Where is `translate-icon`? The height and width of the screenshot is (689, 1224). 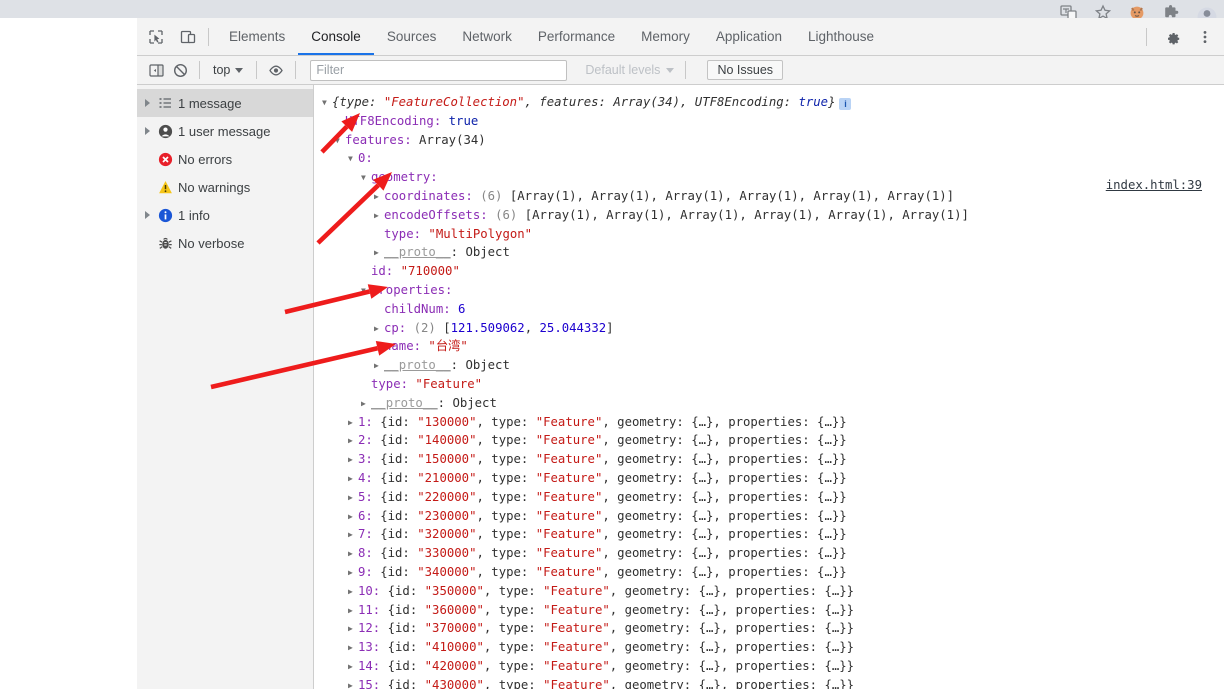 translate-icon is located at coordinates (1070, 11).